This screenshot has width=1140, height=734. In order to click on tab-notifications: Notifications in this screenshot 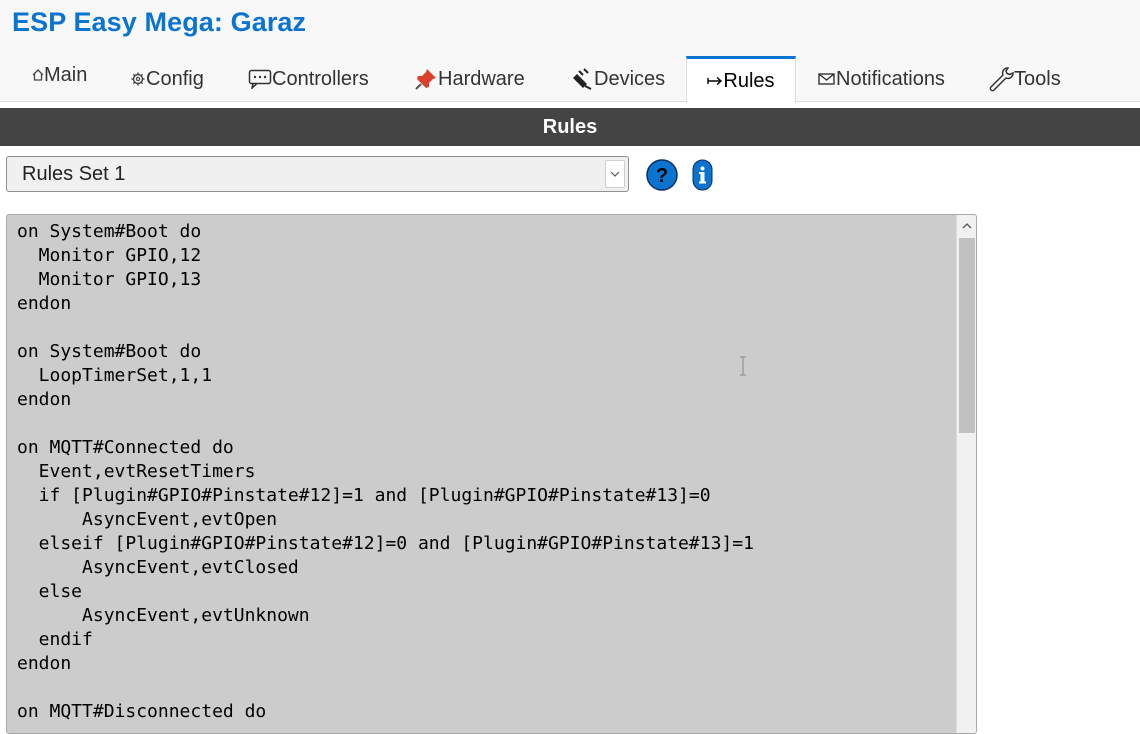, I will do `click(881, 79)`.